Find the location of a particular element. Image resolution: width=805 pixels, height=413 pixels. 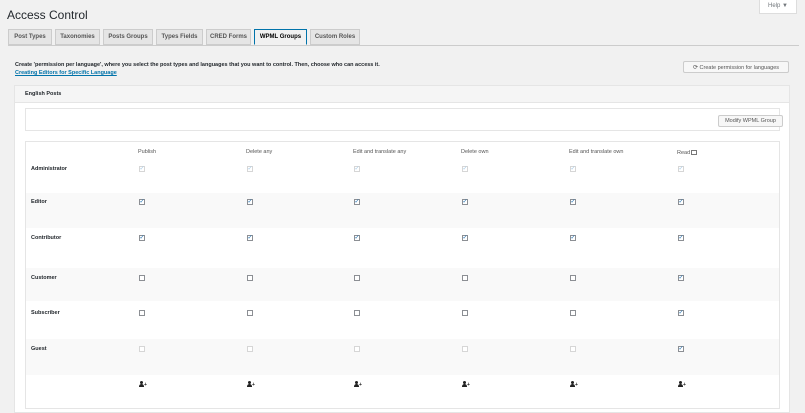

table-row: Administrator is located at coordinates (402, 177).